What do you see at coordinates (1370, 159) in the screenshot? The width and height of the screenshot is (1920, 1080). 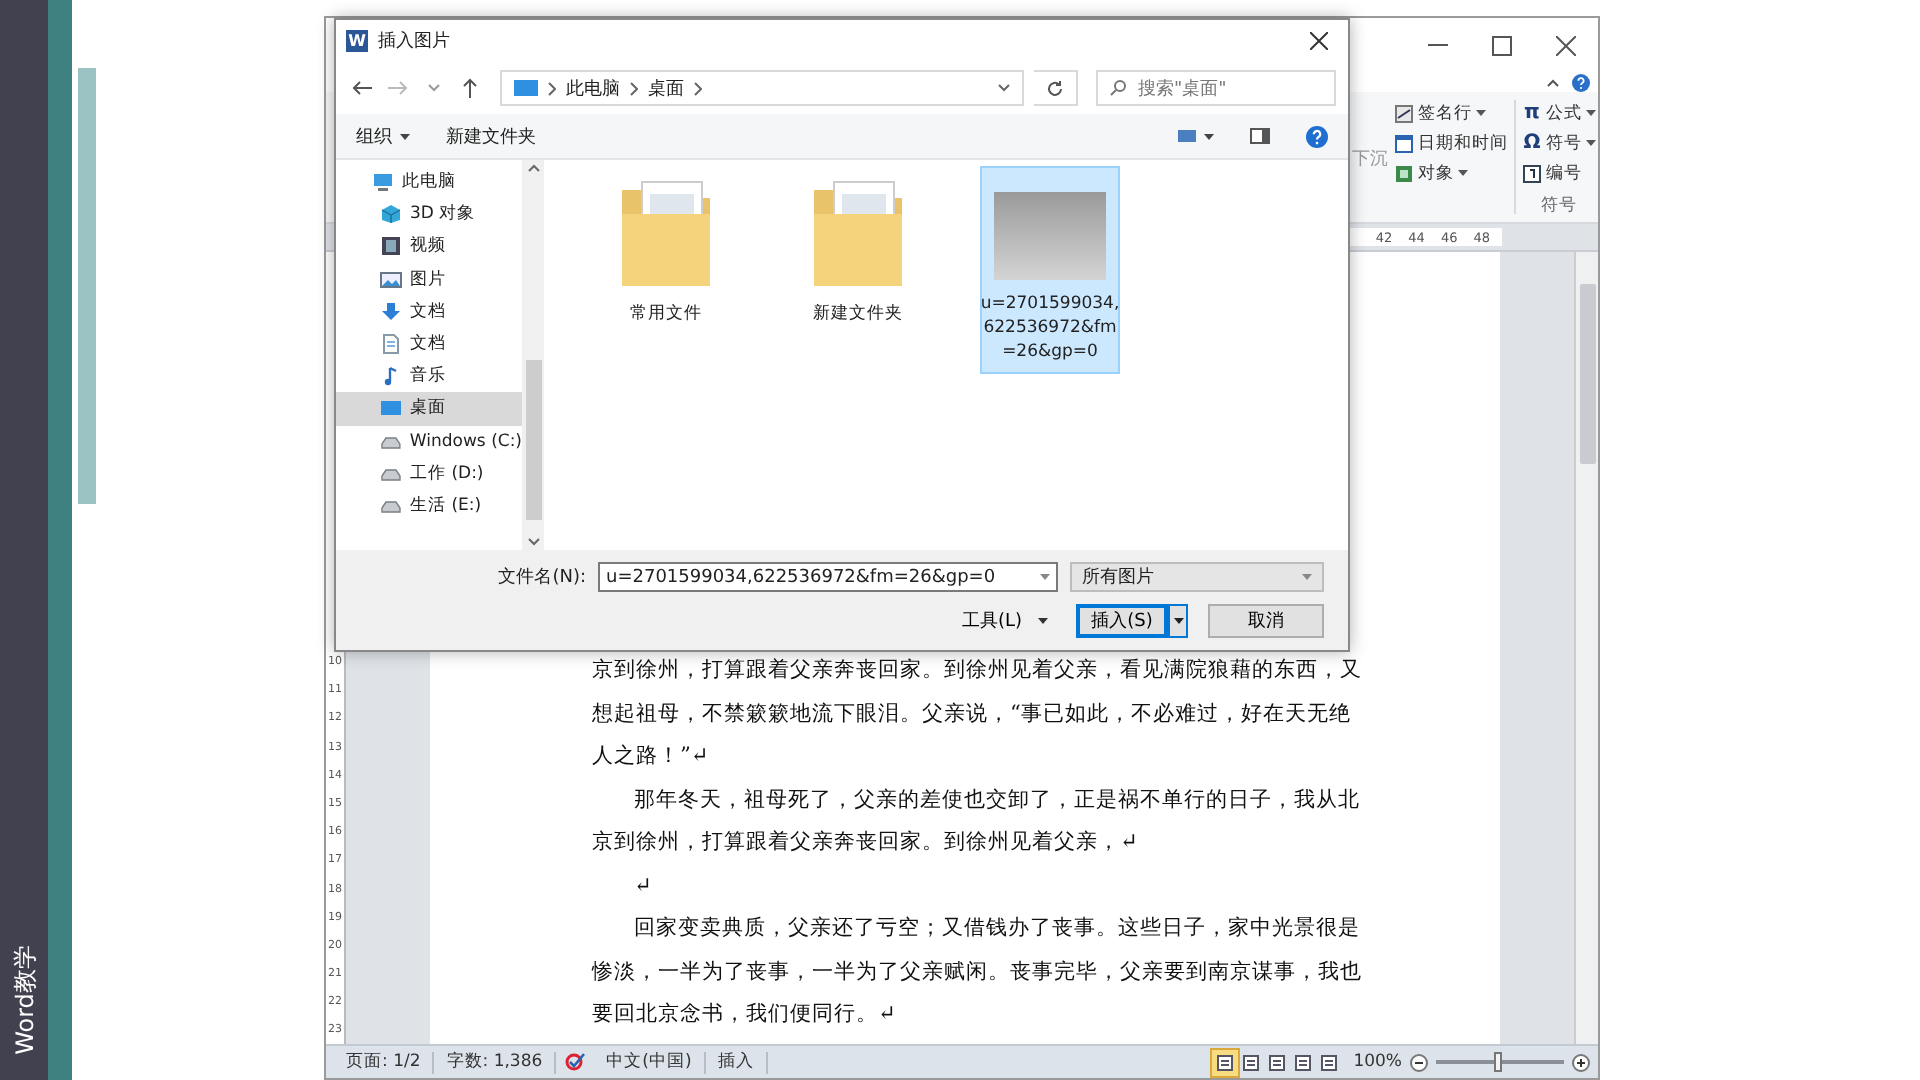 I see `ribbon-label: 下沉` at bounding box center [1370, 159].